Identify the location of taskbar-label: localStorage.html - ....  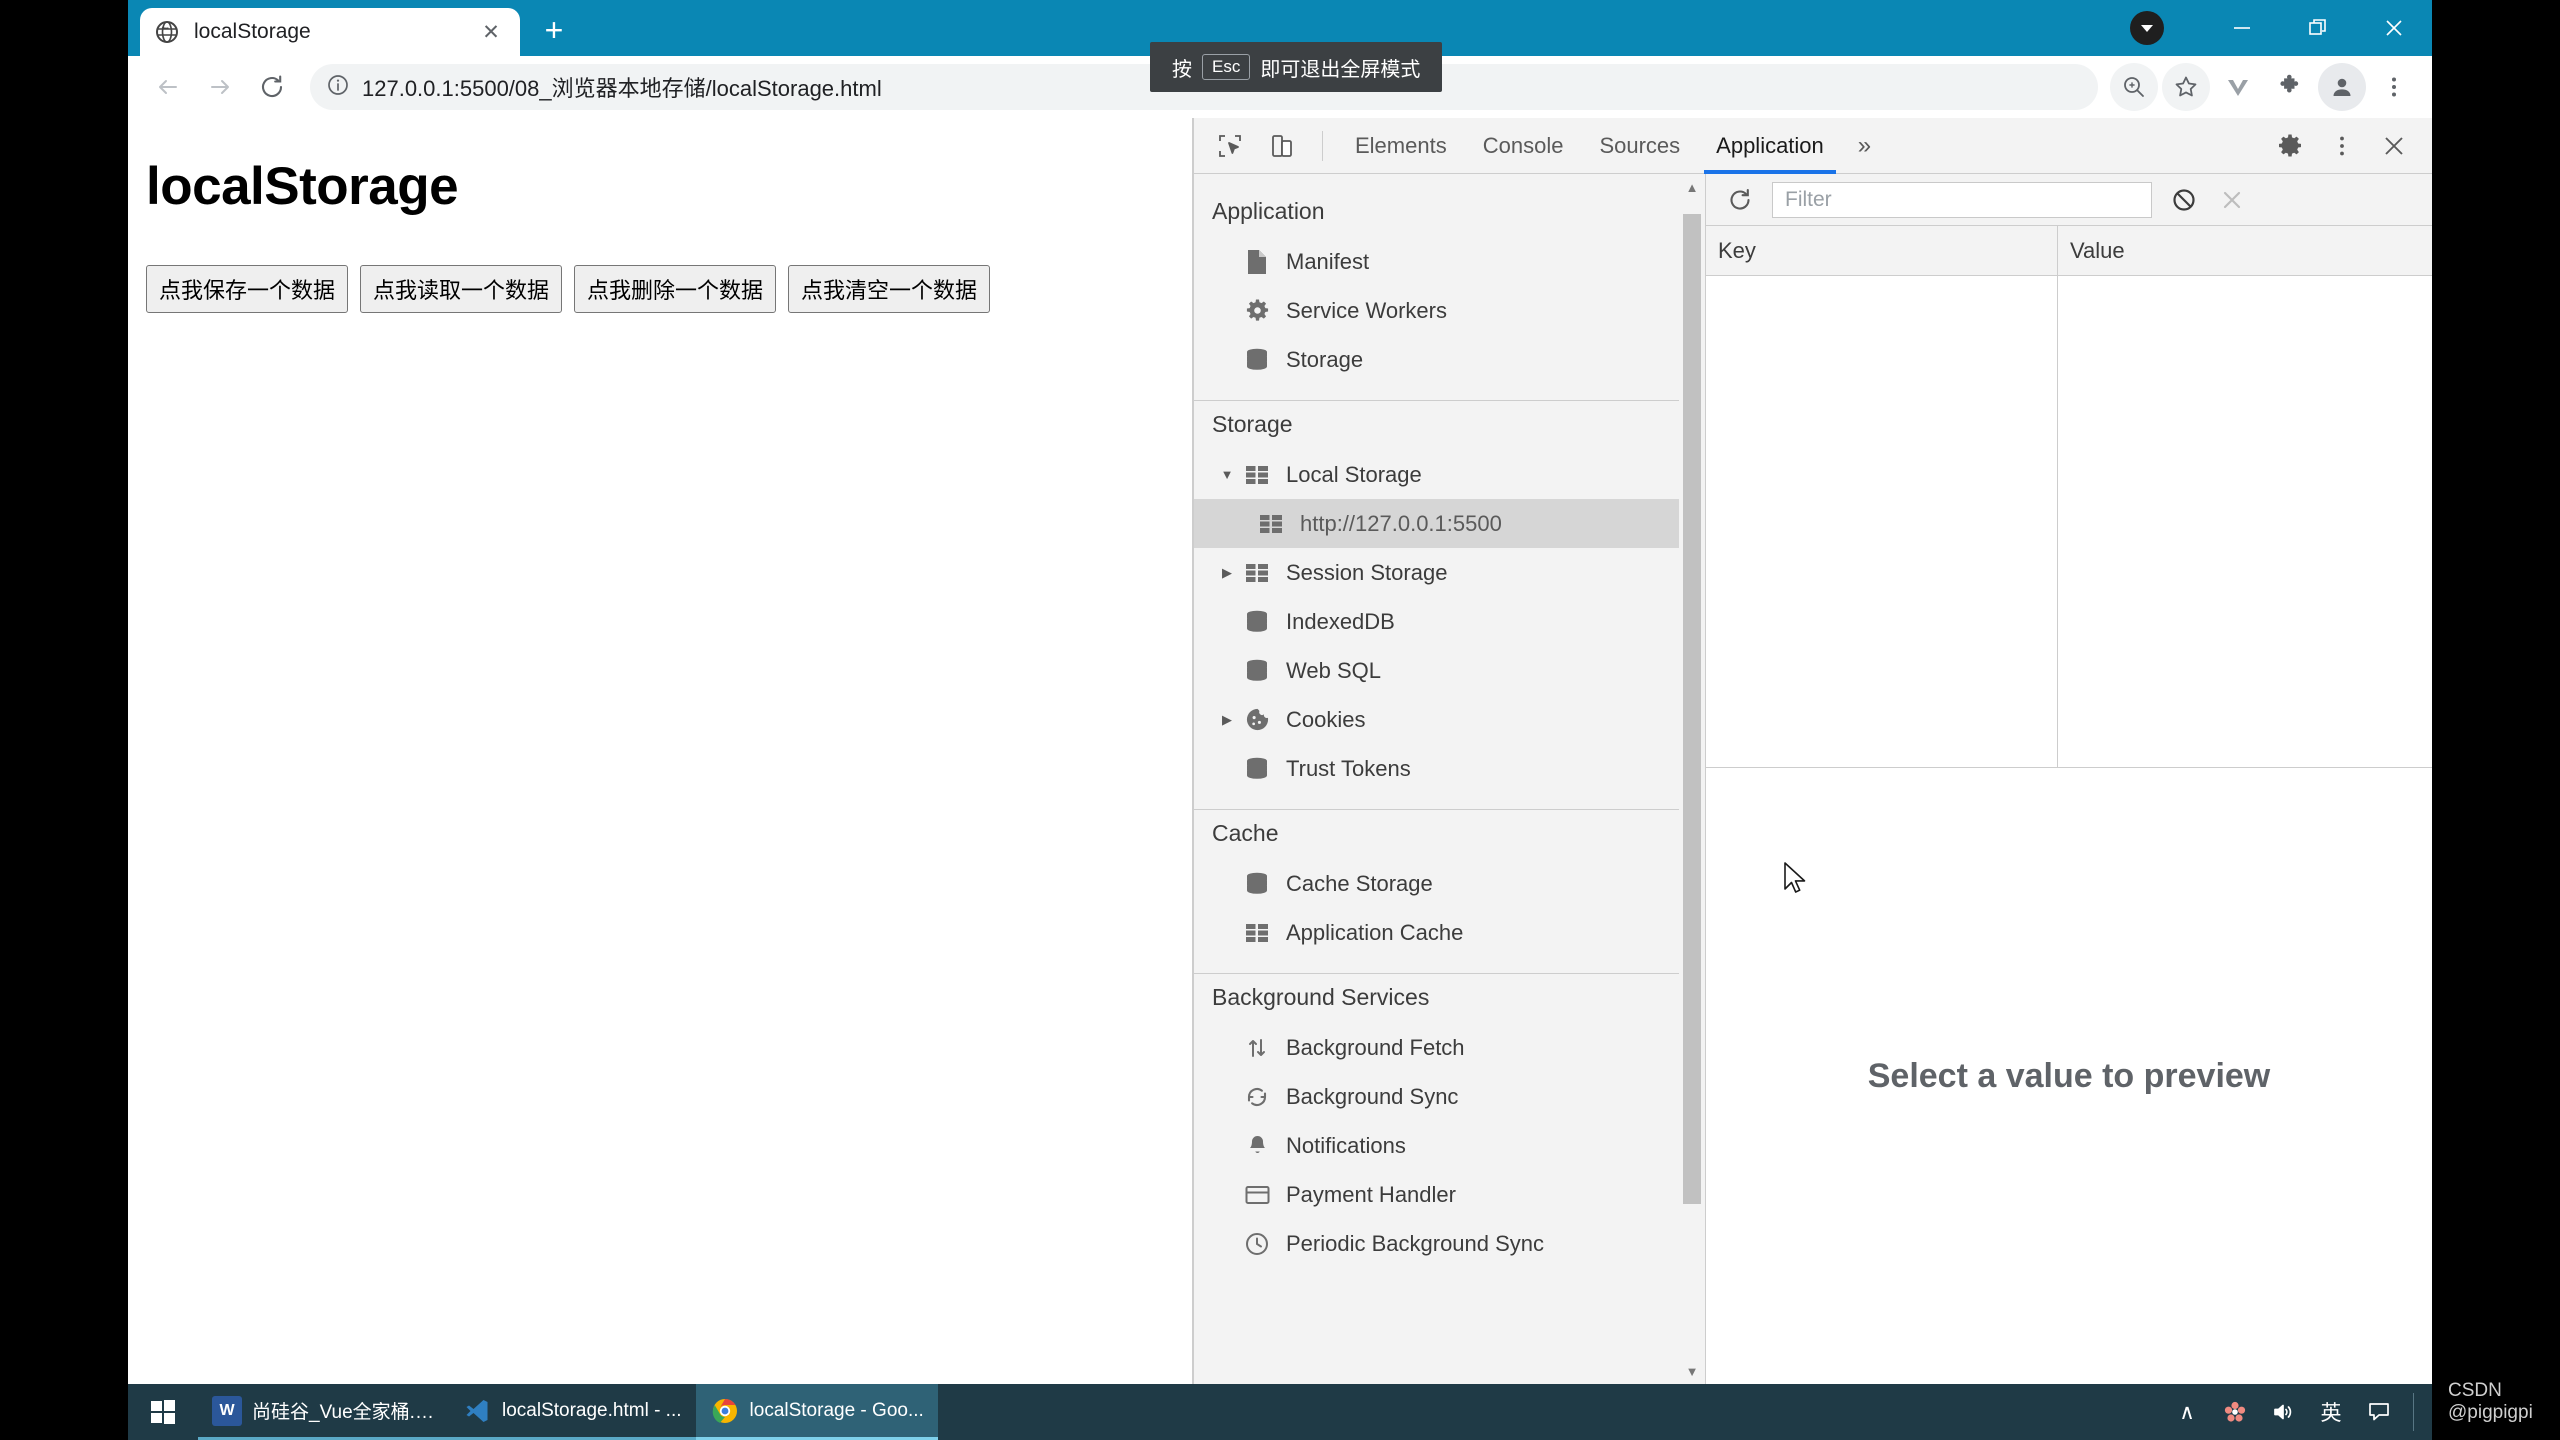
(592, 1410).